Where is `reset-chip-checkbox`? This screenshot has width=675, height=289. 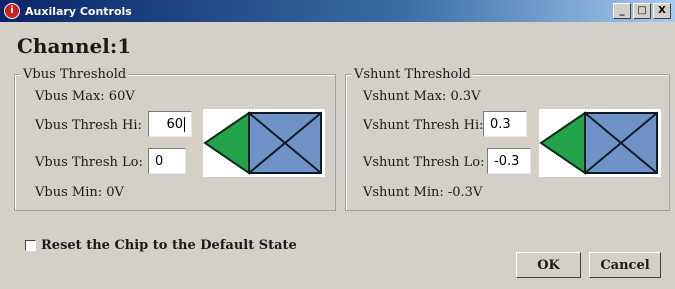
reset-chip-checkbox is located at coordinates (30, 245).